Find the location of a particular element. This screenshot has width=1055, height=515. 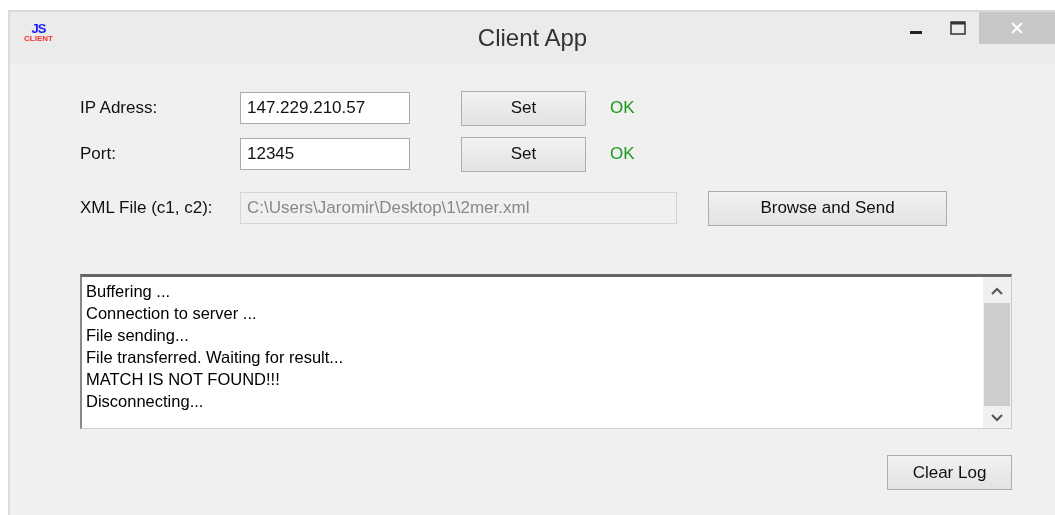

scroll-up-icon is located at coordinates (997, 291).